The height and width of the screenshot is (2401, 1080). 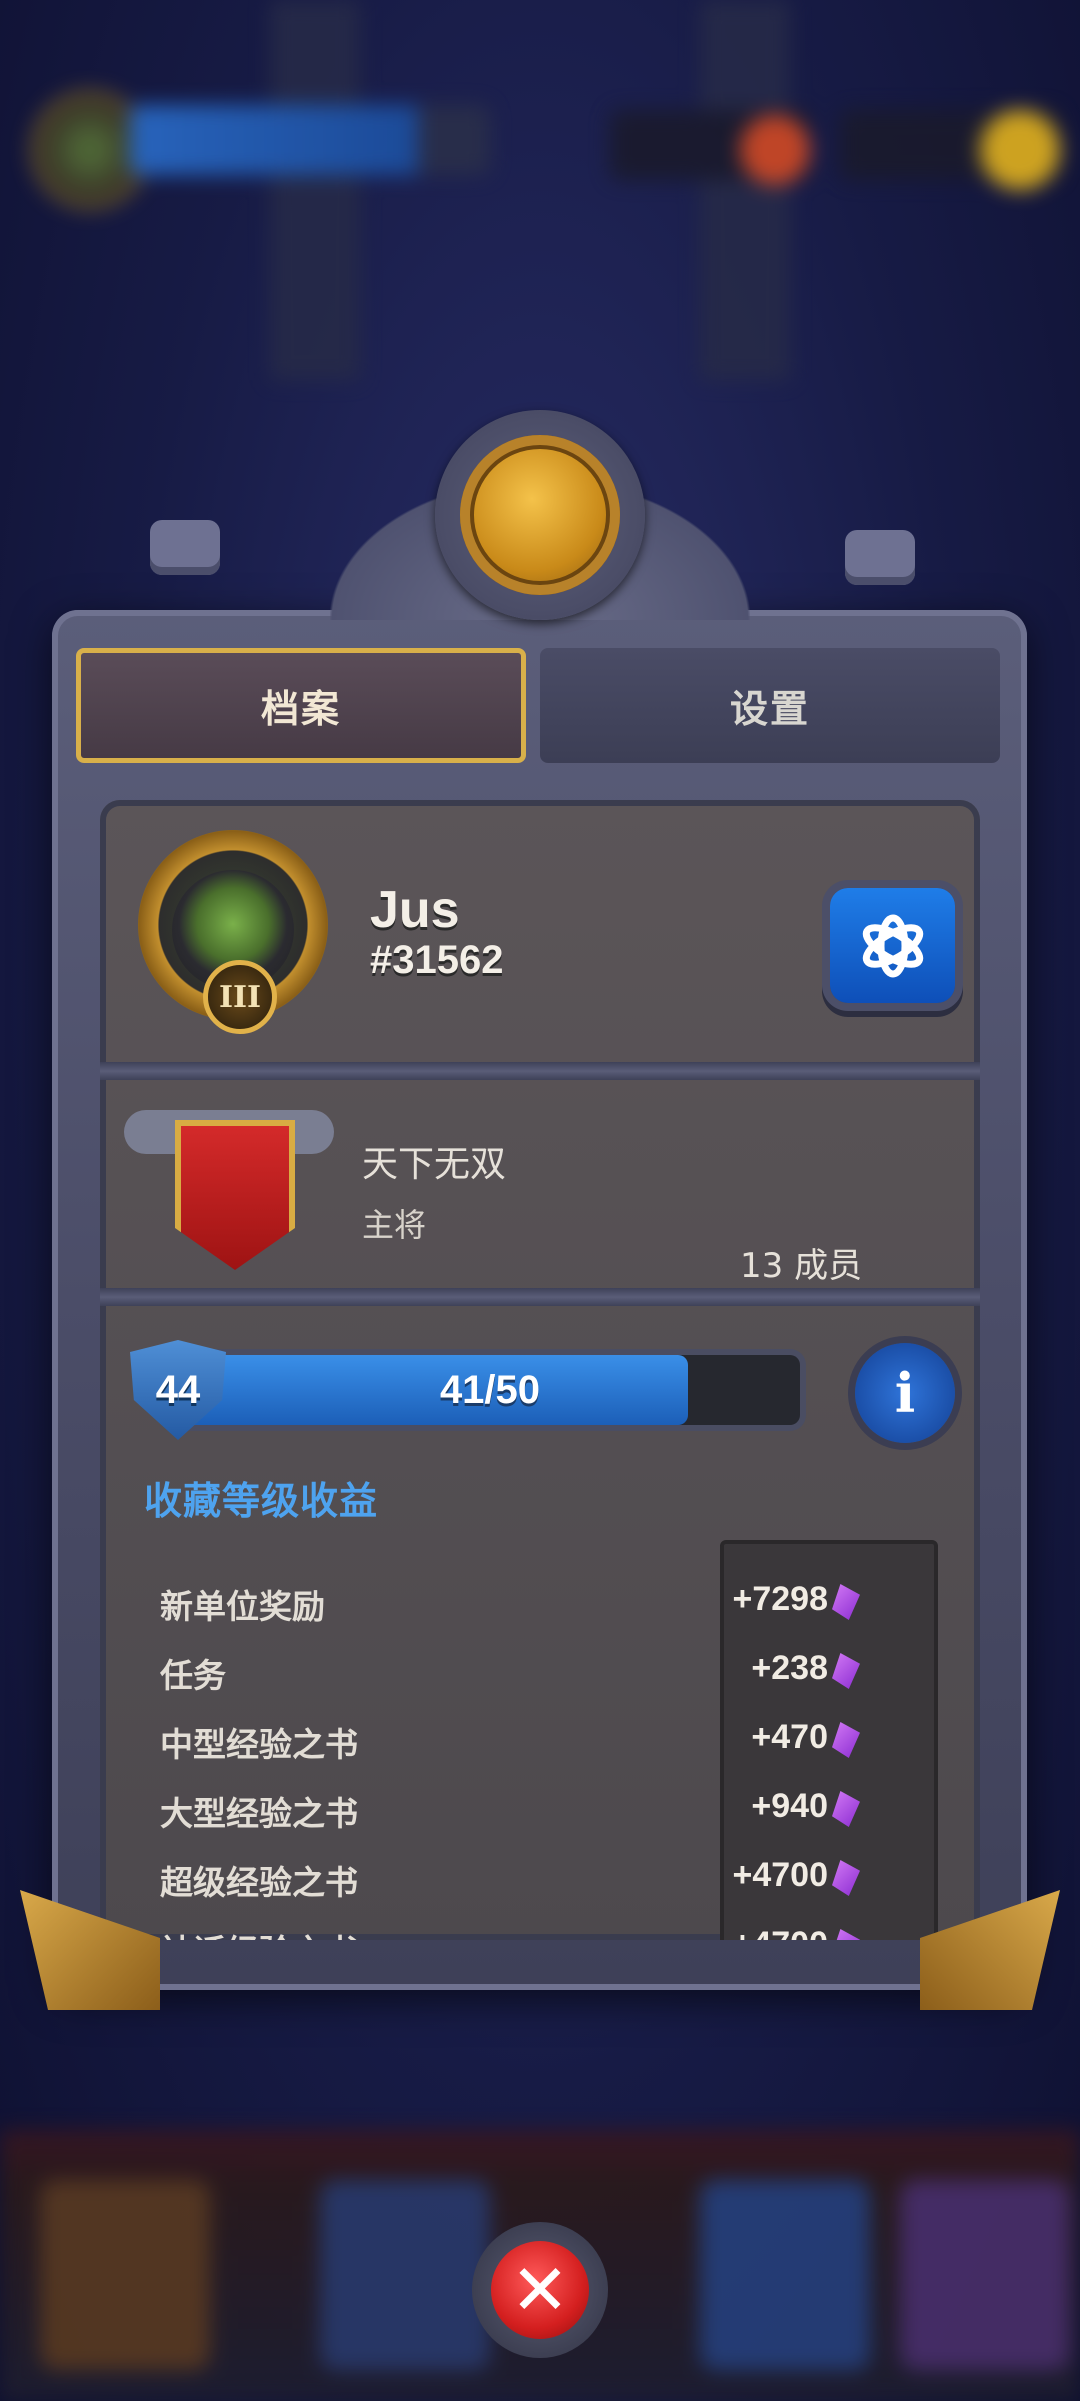 I want to click on tab-bar: 档案 设置, so click(x=540, y=708).